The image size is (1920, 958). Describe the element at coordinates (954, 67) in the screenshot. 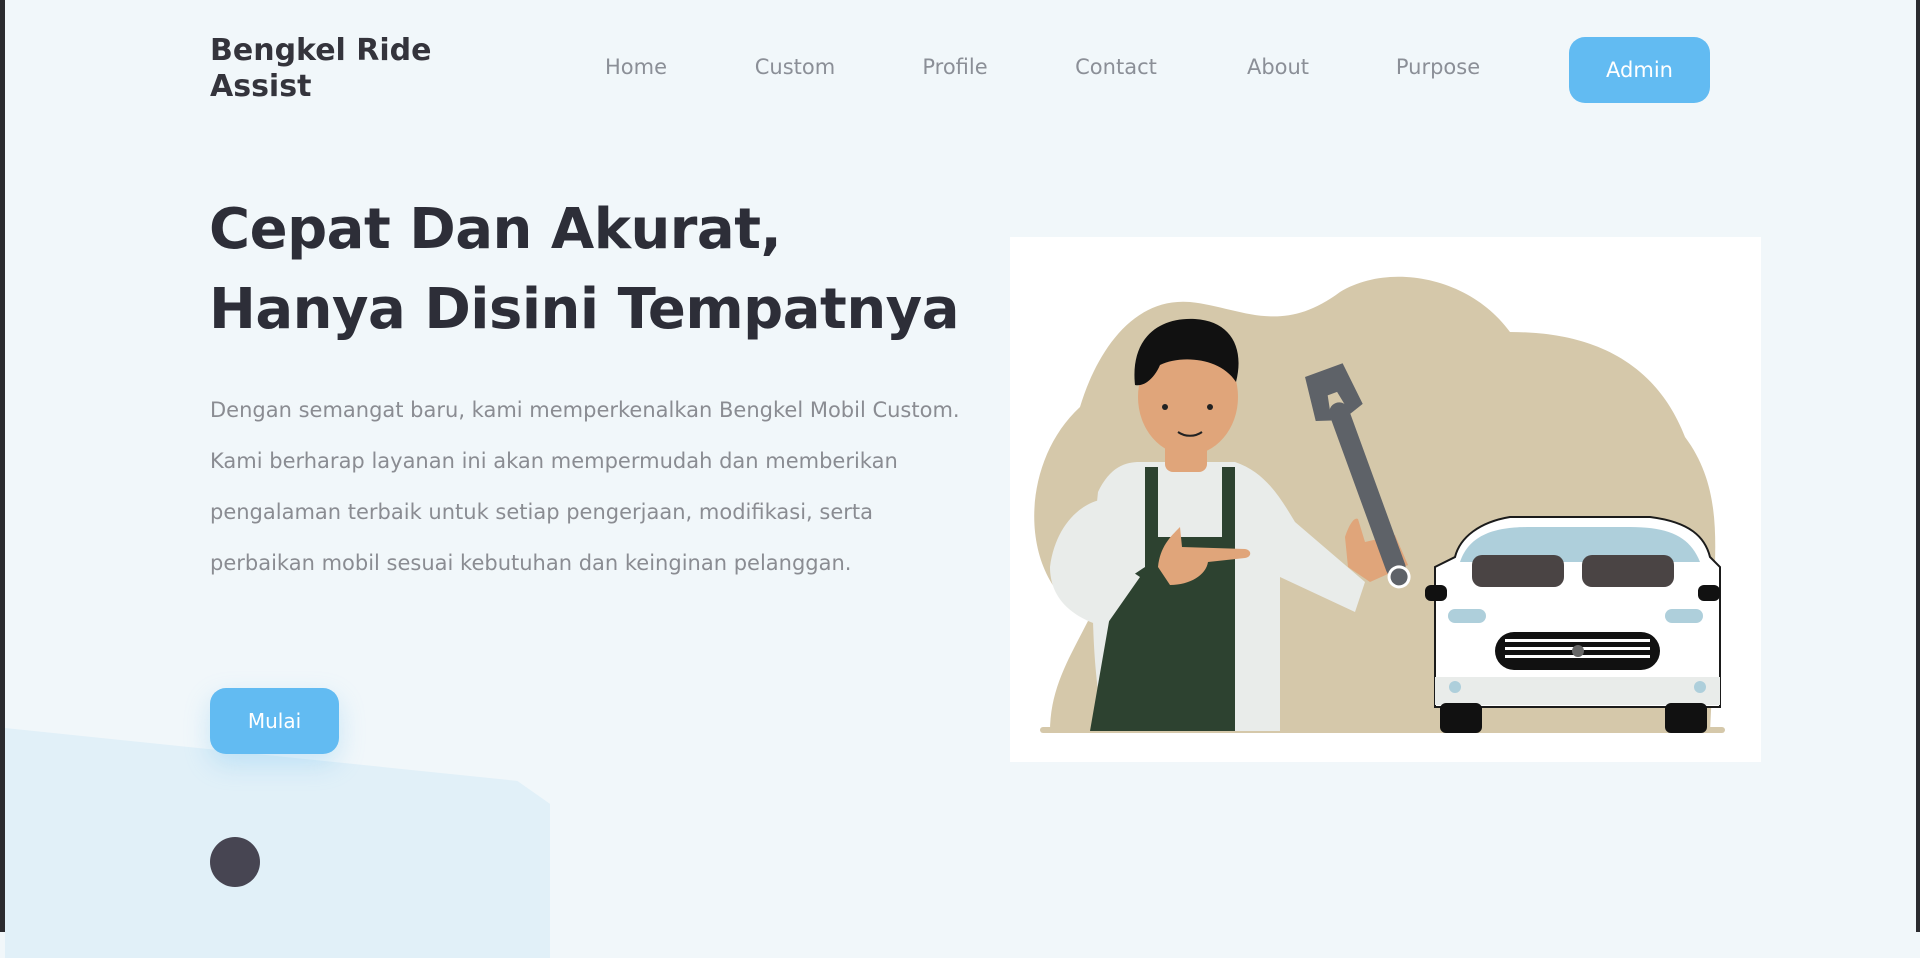

I see `nav-link-profile: Profile` at that location.